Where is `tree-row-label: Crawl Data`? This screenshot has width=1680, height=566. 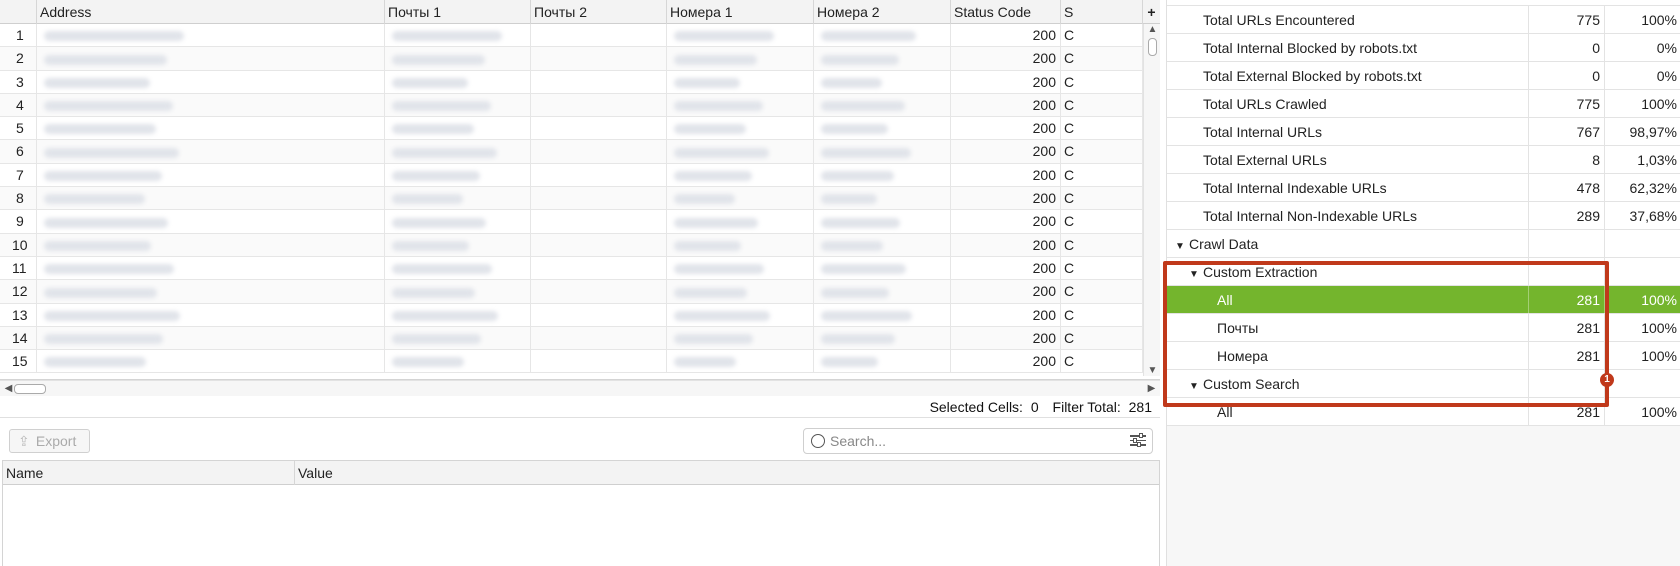
tree-row-label: Crawl Data is located at coordinates (1224, 244).